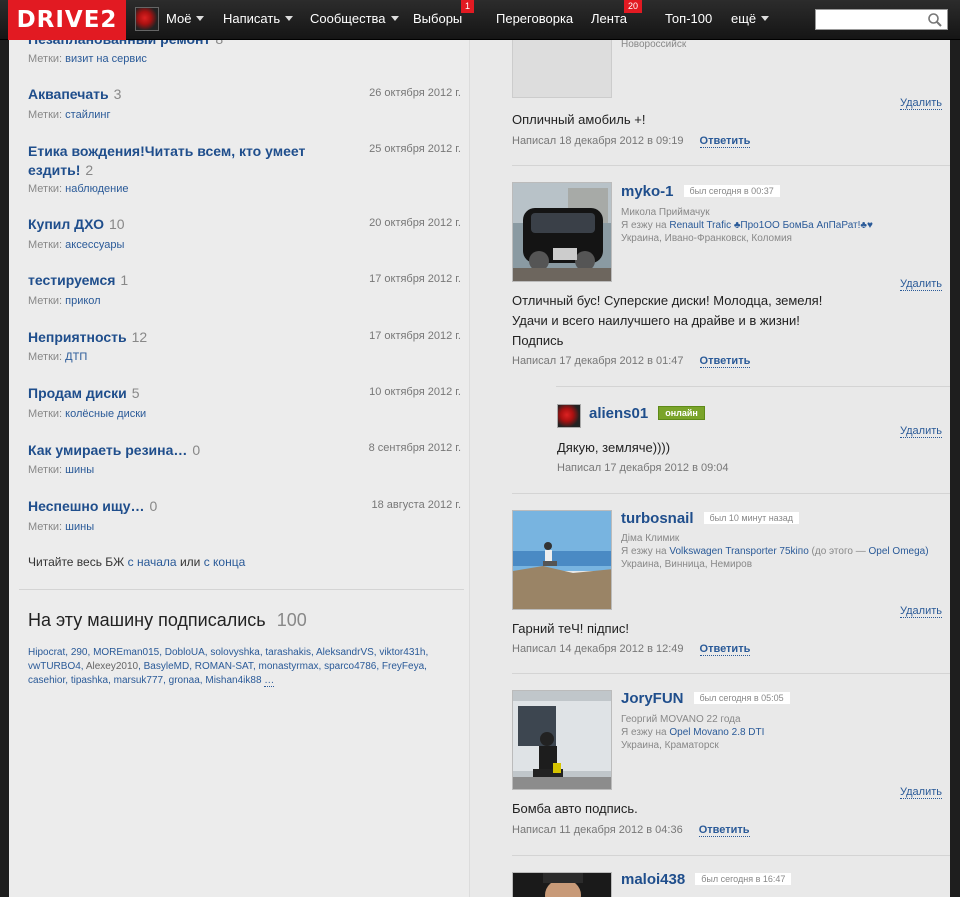 This screenshot has height=897, width=960. Describe the element at coordinates (77, 337) in the screenshot. I see `blog-post-title-text: Неприятность` at that location.